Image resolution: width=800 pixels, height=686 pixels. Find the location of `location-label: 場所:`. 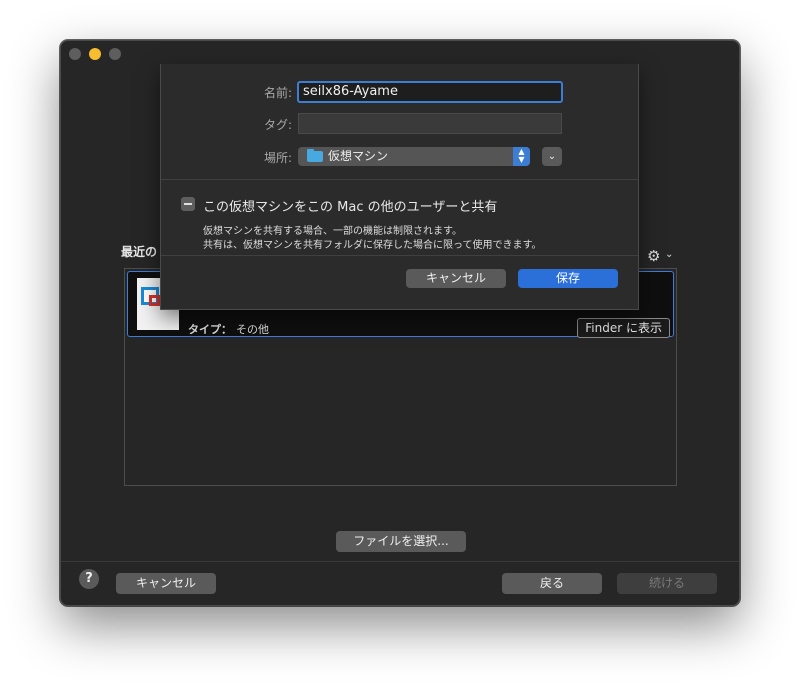

location-label: 場所: is located at coordinates (277, 158).